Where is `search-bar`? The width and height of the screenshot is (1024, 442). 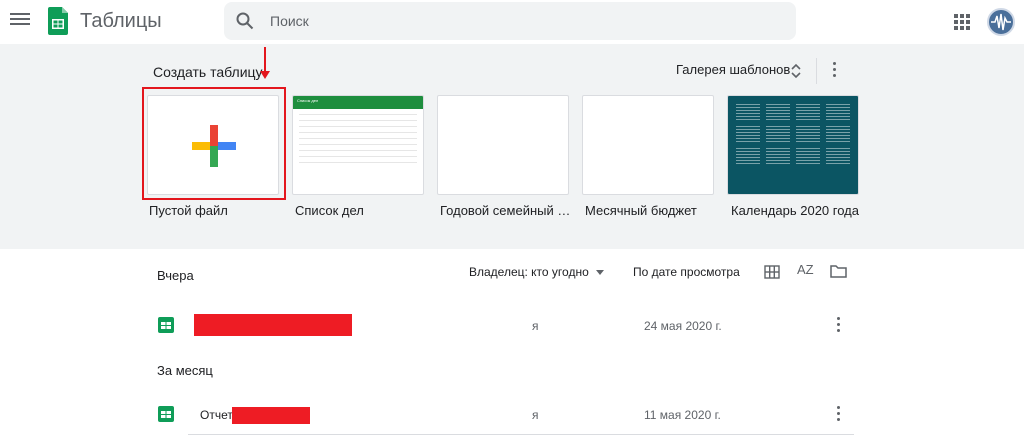
search-bar is located at coordinates (510, 21).